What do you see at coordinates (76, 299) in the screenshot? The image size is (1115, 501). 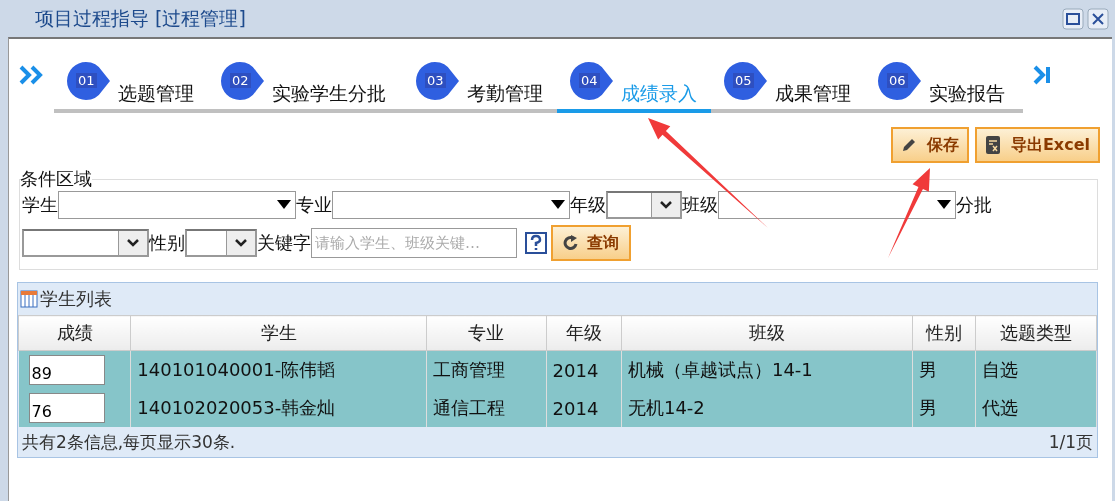 I see `grid-title: 学生列表` at bounding box center [76, 299].